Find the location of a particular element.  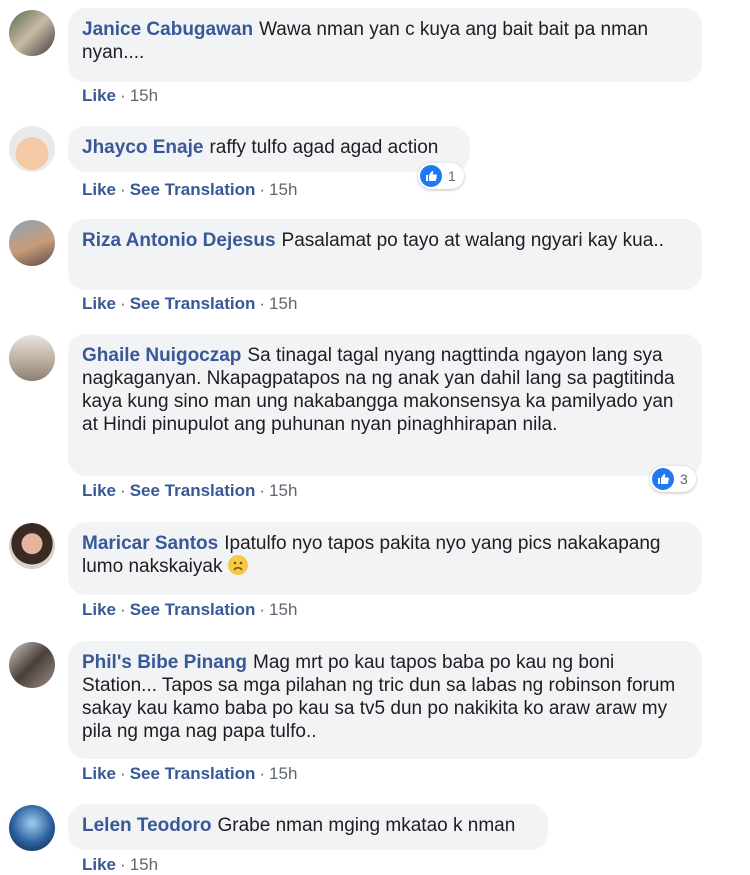

reaction-count: 1 is located at coordinates (441, 176).